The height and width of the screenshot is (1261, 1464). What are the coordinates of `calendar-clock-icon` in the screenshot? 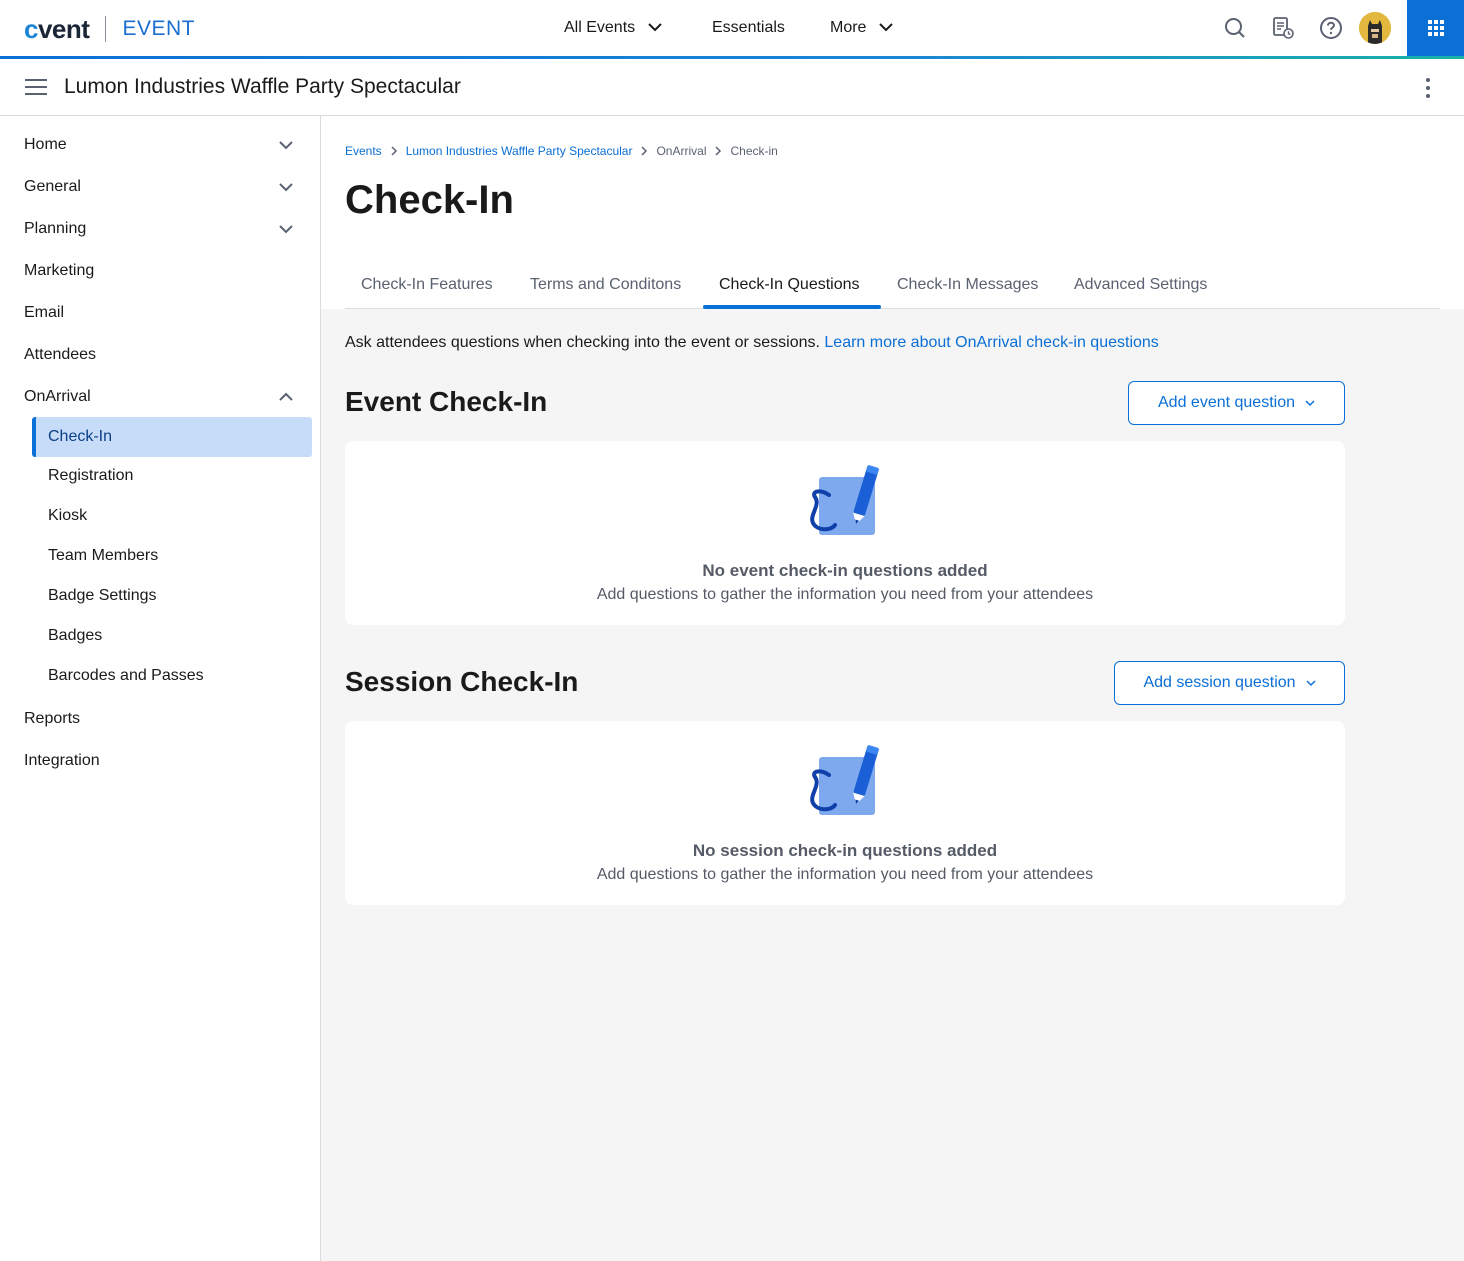 It's located at (1283, 28).